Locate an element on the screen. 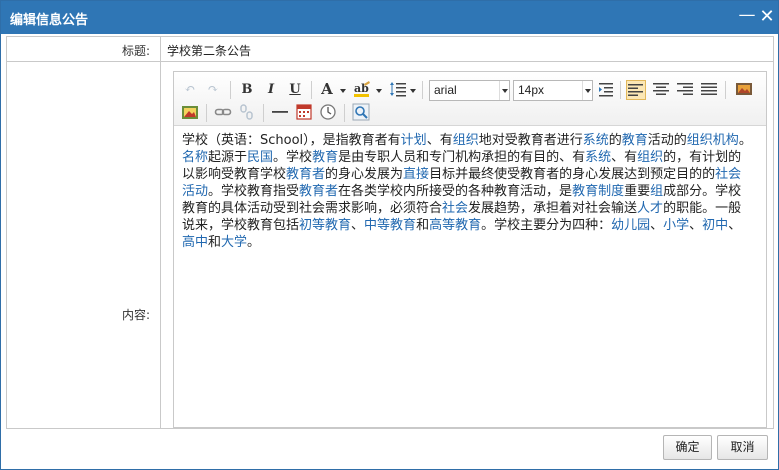 This screenshot has height=470, width=779. italic-icon: I is located at coordinates (271, 90).